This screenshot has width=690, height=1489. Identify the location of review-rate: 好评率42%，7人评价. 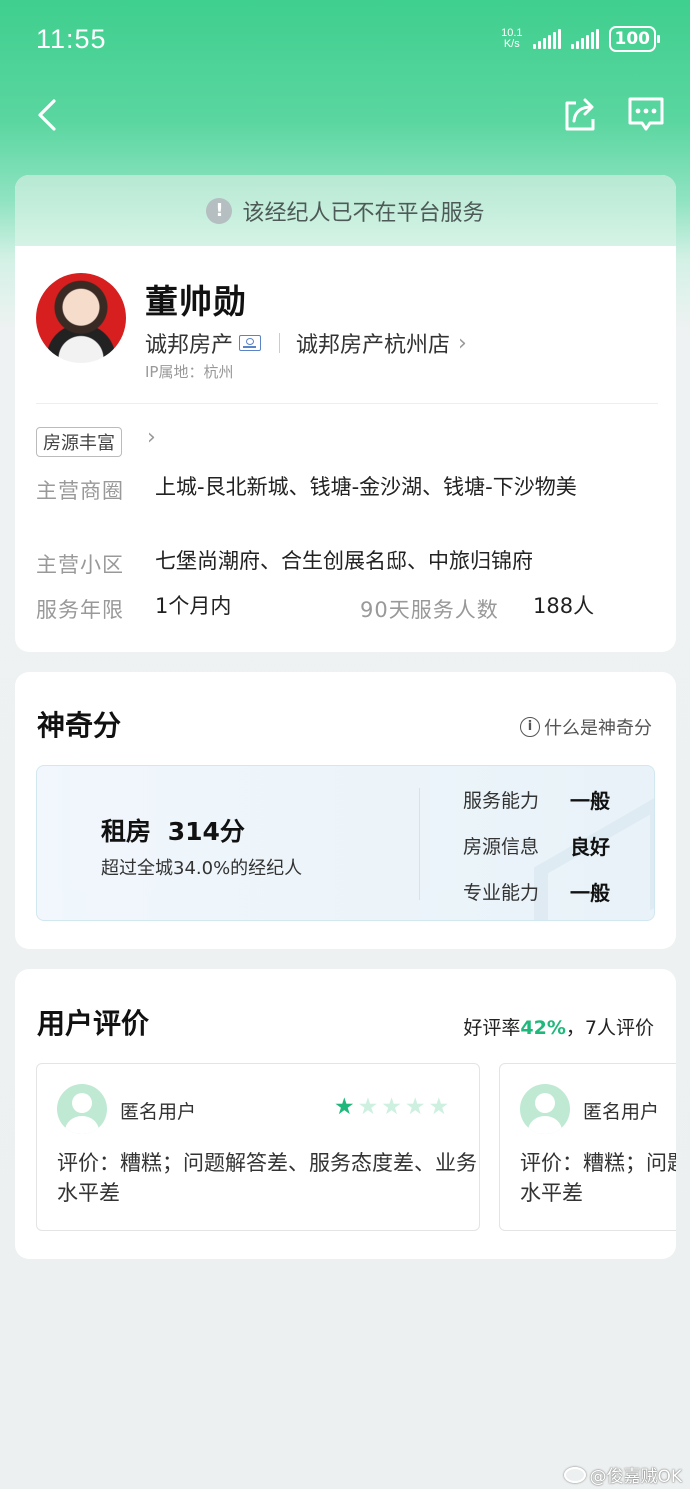
(558, 1028).